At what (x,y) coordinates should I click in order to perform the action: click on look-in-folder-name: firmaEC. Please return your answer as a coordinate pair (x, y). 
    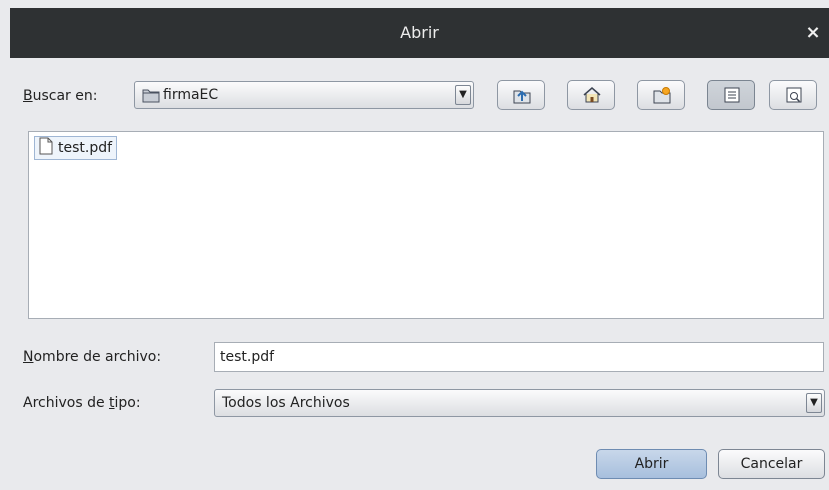
    Looking at the image, I should click on (191, 95).